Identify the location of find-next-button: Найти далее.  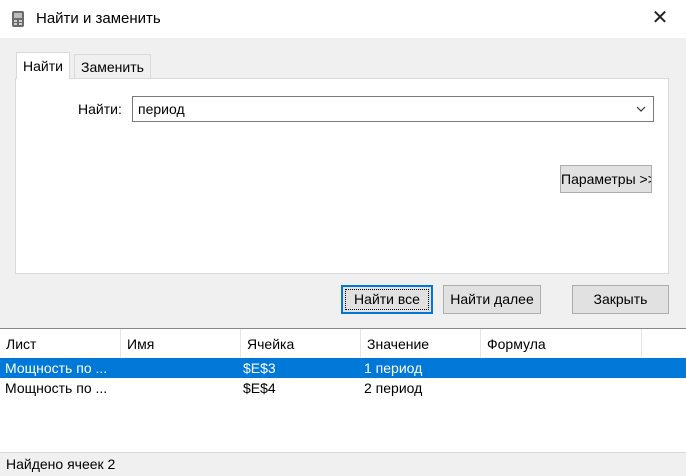
(492, 299).